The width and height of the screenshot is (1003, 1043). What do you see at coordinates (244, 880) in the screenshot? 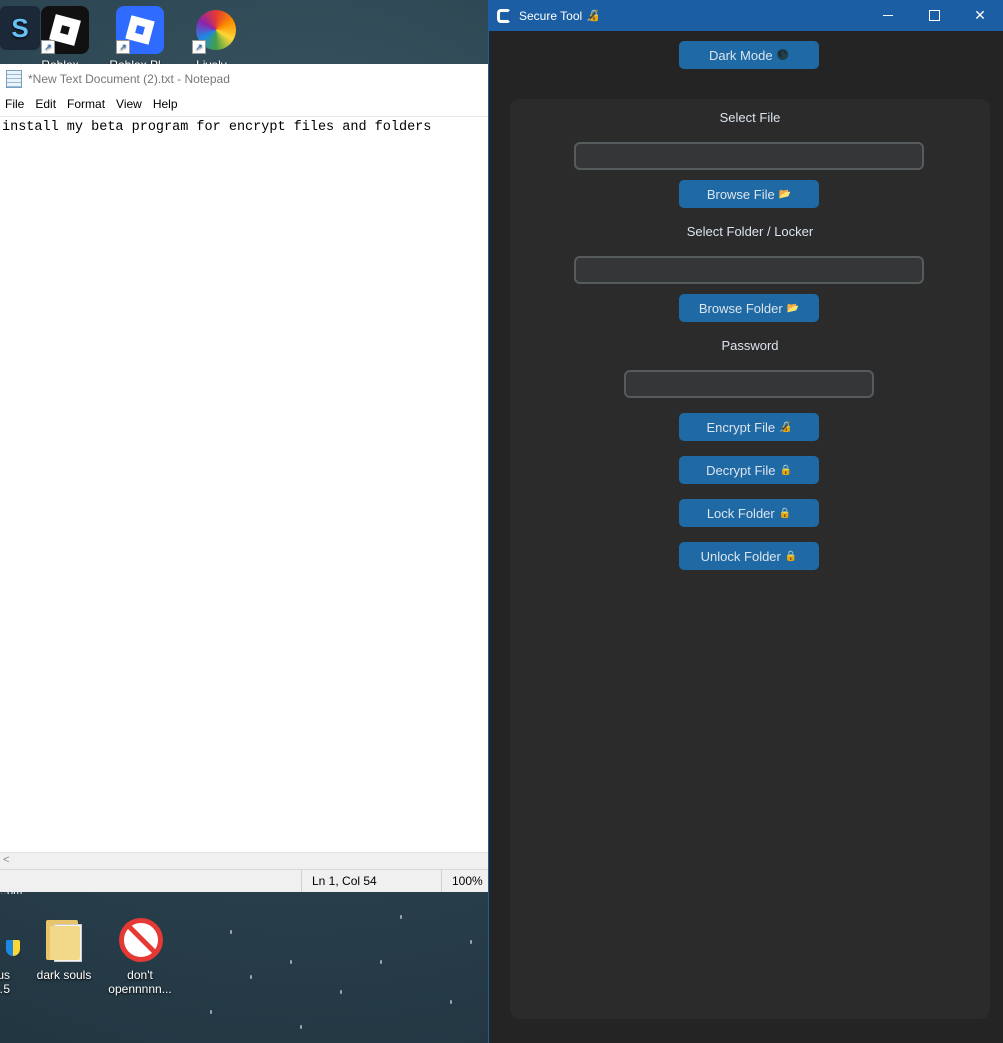
I see `notepad-statusbar: Ln 1, Col 54 100%` at bounding box center [244, 880].